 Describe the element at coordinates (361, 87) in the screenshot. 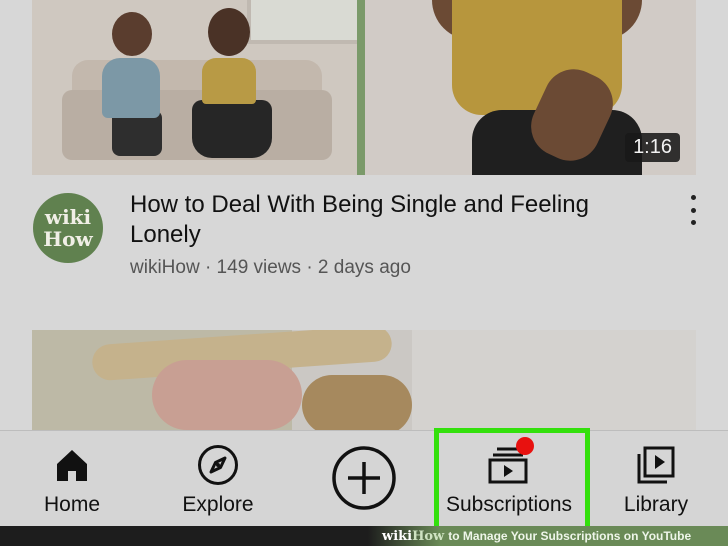

I see `thumbnail-divider` at that location.